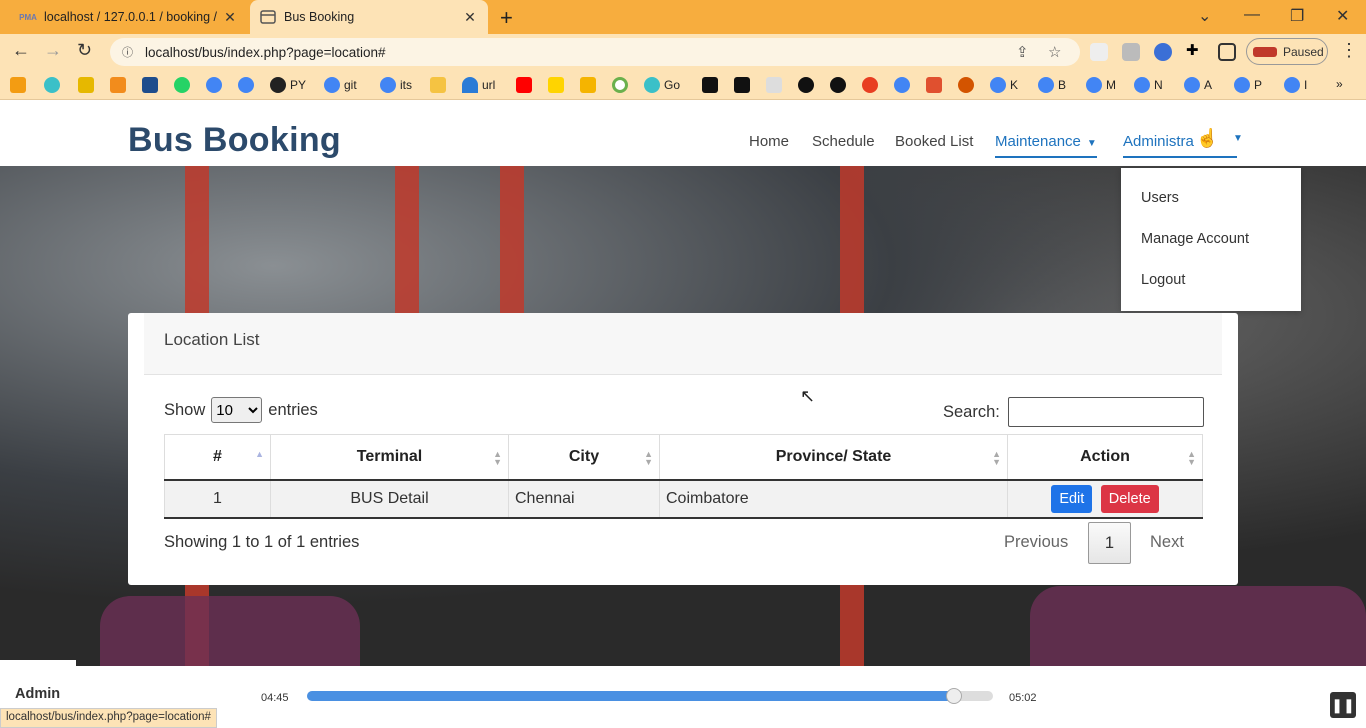  Describe the element at coordinates (1342, 16) in the screenshot. I see `close-window-icon: ✕` at that location.